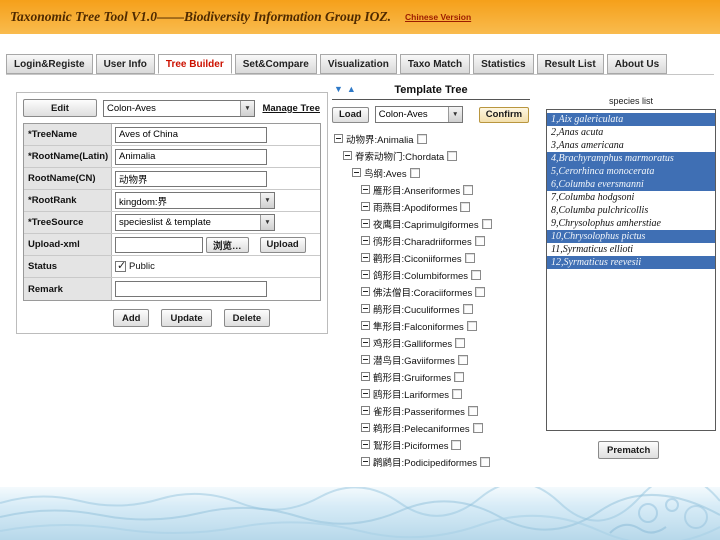  Describe the element at coordinates (630, 101) in the screenshot. I see `species-list-title: species list` at that location.